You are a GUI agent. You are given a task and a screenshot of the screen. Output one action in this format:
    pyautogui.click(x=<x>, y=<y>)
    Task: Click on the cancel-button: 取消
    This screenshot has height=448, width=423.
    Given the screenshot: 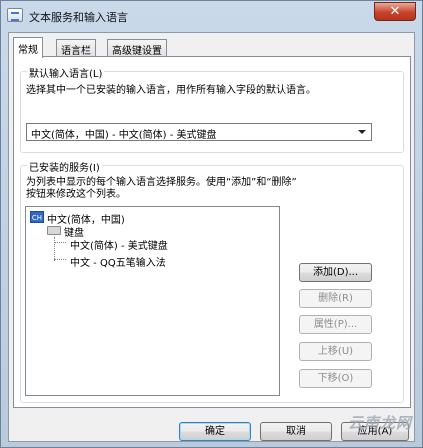 What is the action you would take?
    pyautogui.click(x=296, y=431)
    